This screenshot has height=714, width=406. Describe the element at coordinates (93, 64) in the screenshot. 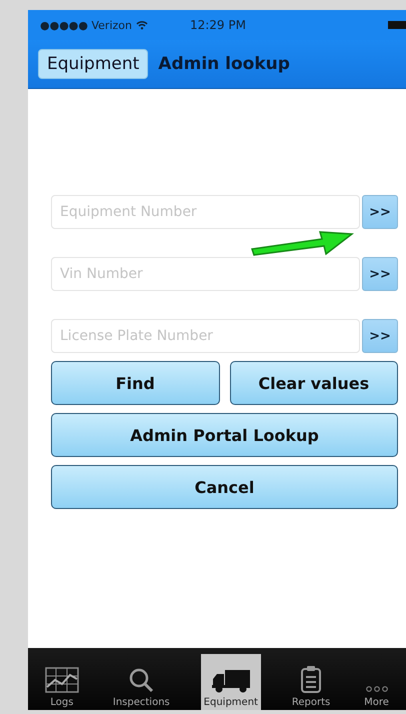

I see `back-button: Equipment` at that location.